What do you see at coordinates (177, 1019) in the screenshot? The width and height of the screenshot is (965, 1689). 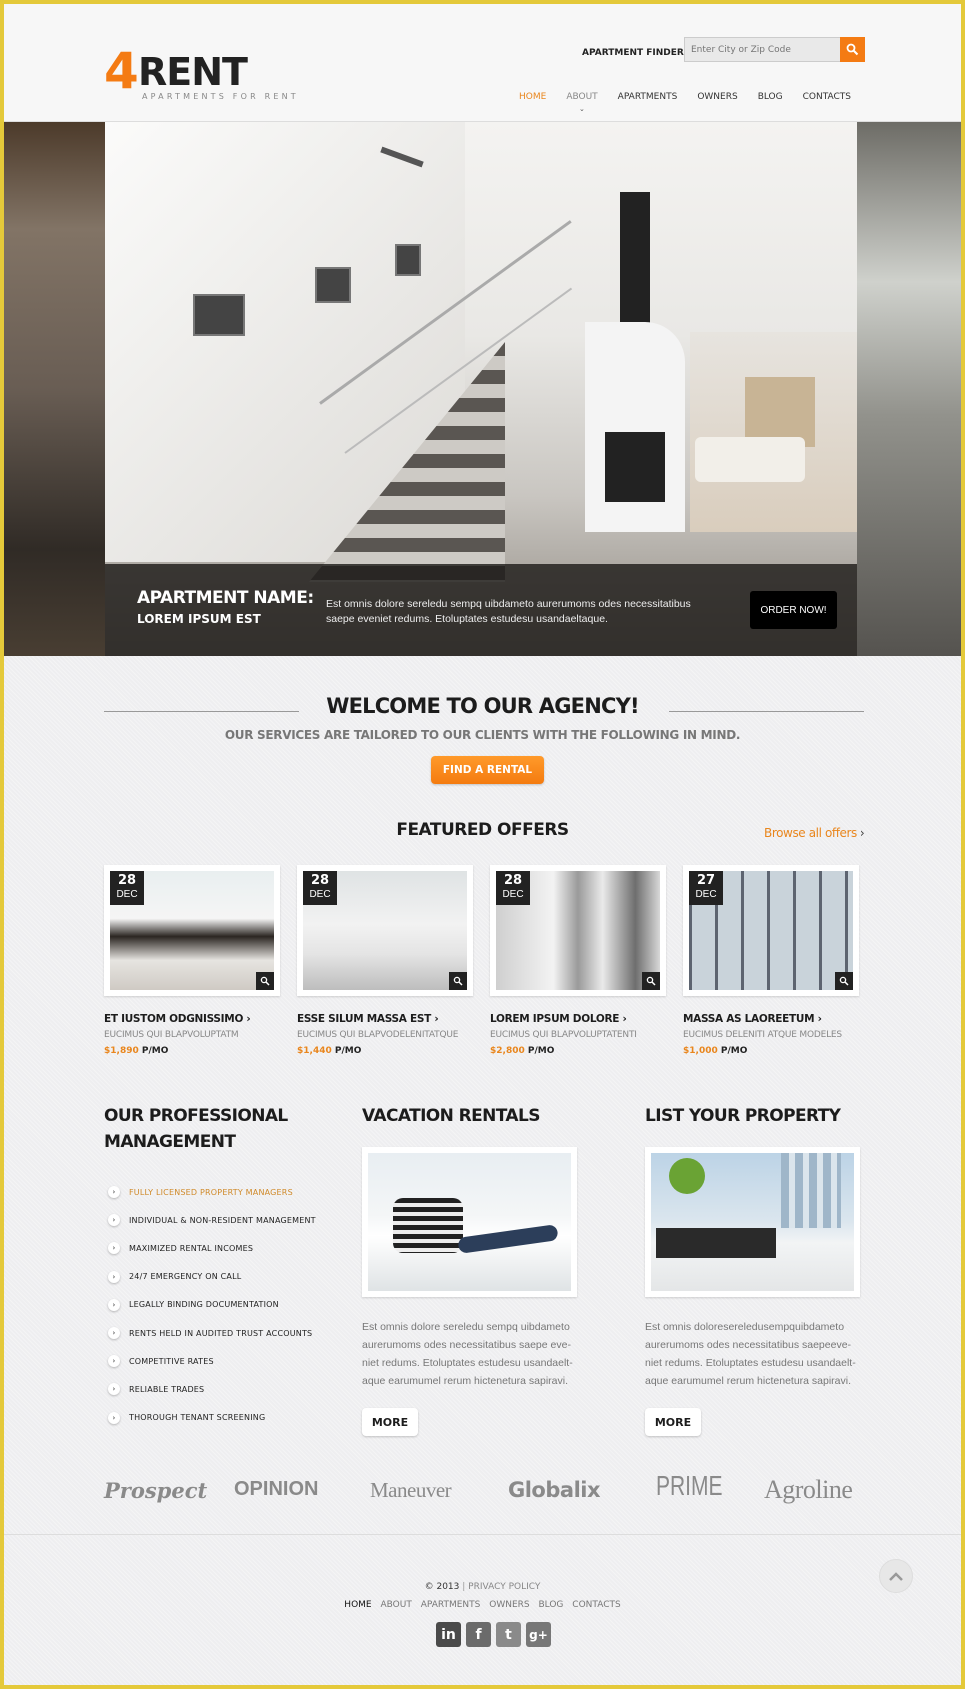 I see `offer-name: ET IUSTOM ODGNISSIMO ›` at bounding box center [177, 1019].